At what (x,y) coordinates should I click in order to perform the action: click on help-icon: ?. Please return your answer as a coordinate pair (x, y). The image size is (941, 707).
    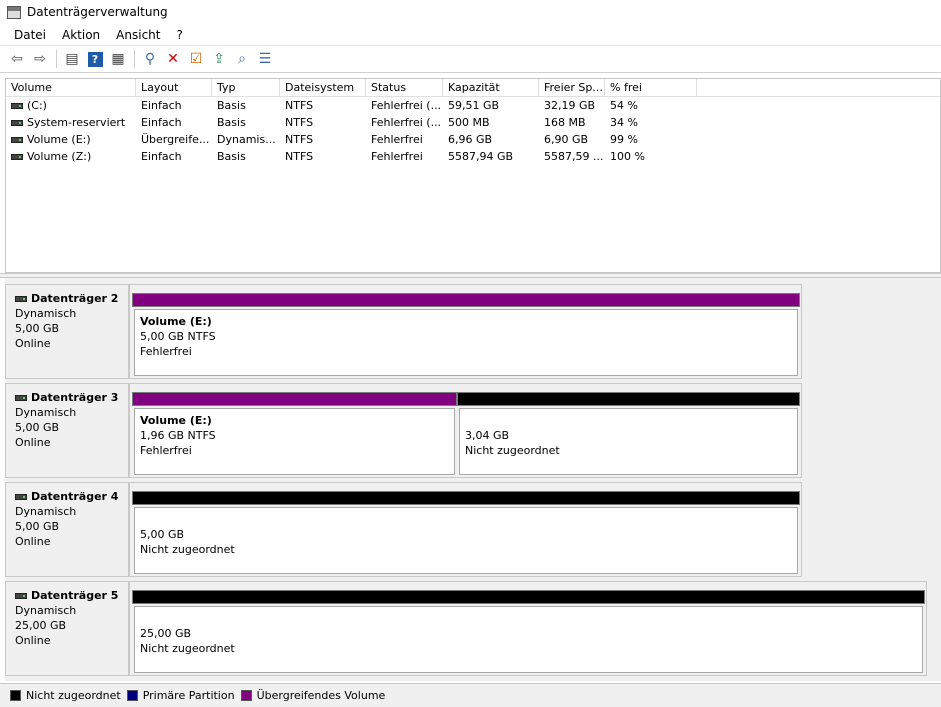
    Looking at the image, I should click on (95, 59).